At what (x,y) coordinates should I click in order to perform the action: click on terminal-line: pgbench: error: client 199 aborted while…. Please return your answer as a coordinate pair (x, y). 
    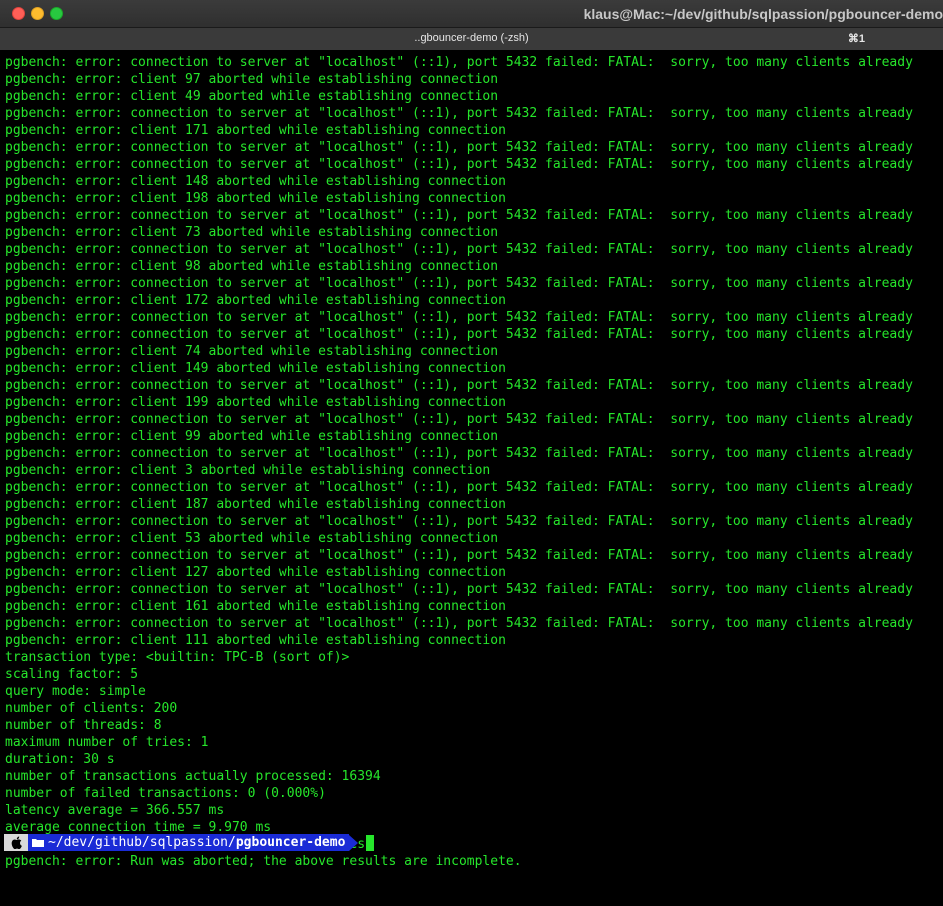
    Looking at the image, I should click on (255, 402).